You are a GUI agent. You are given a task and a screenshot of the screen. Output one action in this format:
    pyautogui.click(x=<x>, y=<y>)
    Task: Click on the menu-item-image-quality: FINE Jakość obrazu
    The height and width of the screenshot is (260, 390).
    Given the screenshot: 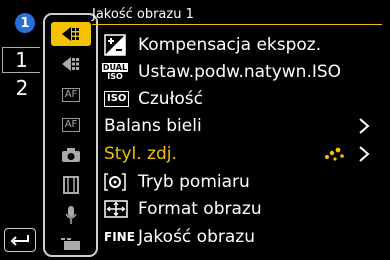 What is the action you would take?
    pyautogui.click(x=239, y=237)
    